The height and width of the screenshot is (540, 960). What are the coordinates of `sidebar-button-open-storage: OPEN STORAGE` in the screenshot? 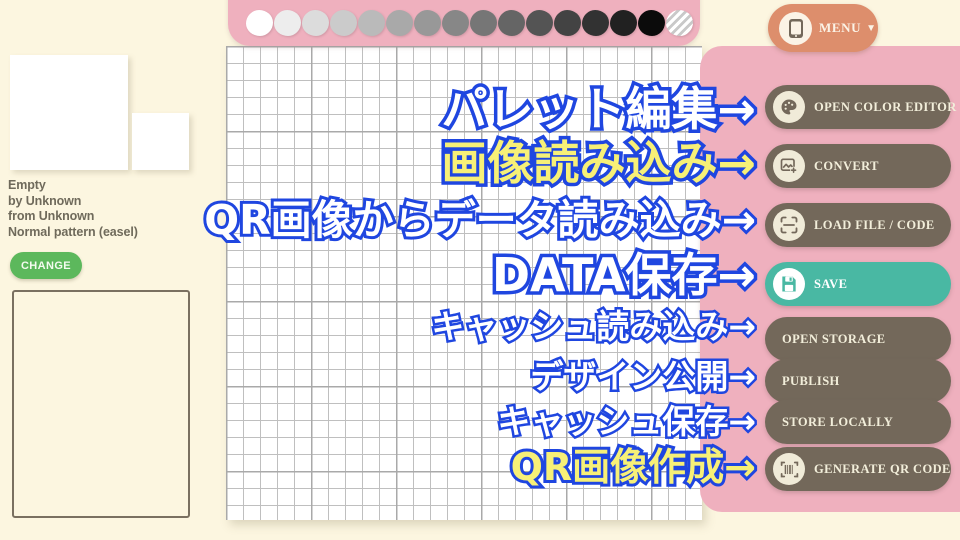 It's located at (858, 339).